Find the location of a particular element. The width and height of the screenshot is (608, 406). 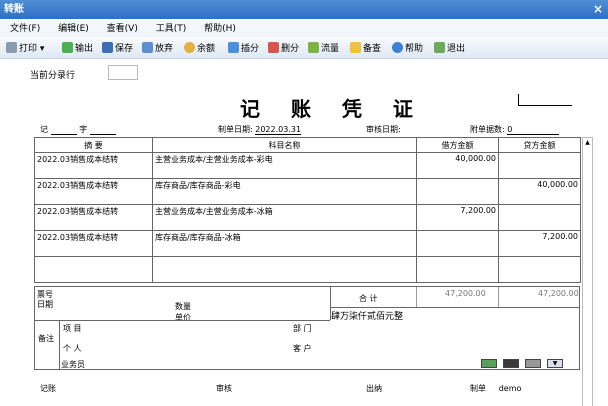

print-button: 打印 ▾ is located at coordinates (25, 49).